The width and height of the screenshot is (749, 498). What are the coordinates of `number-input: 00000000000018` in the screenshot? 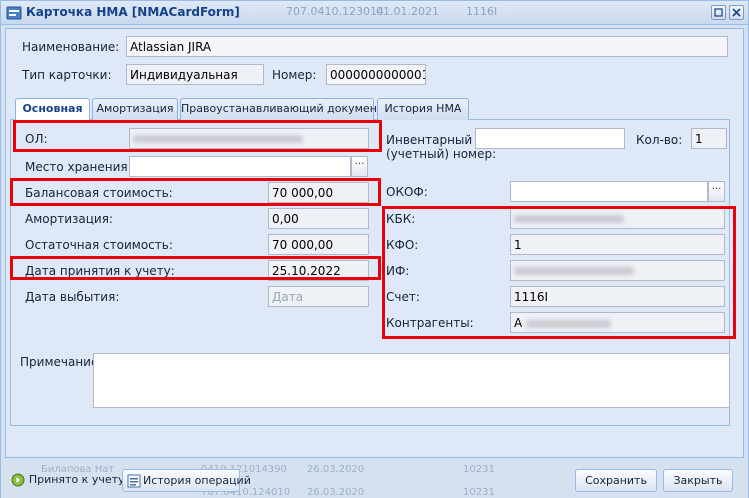 It's located at (376, 74).